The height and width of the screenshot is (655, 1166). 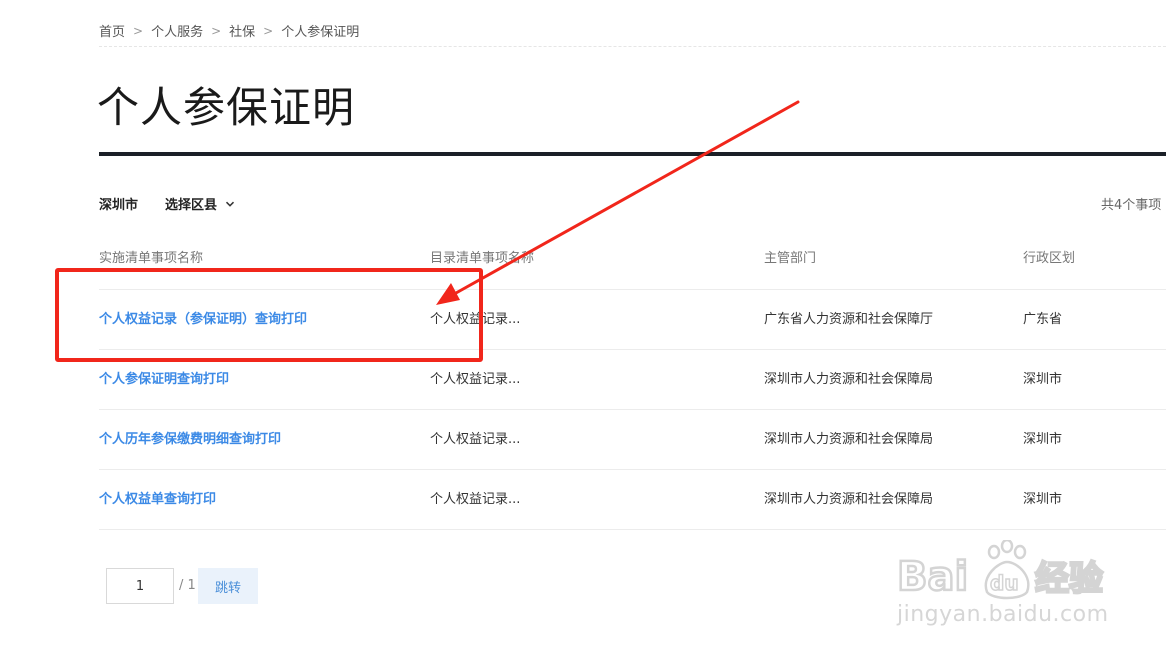 I want to click on total-count: 共4个事项, so click(x=1131, y=205).